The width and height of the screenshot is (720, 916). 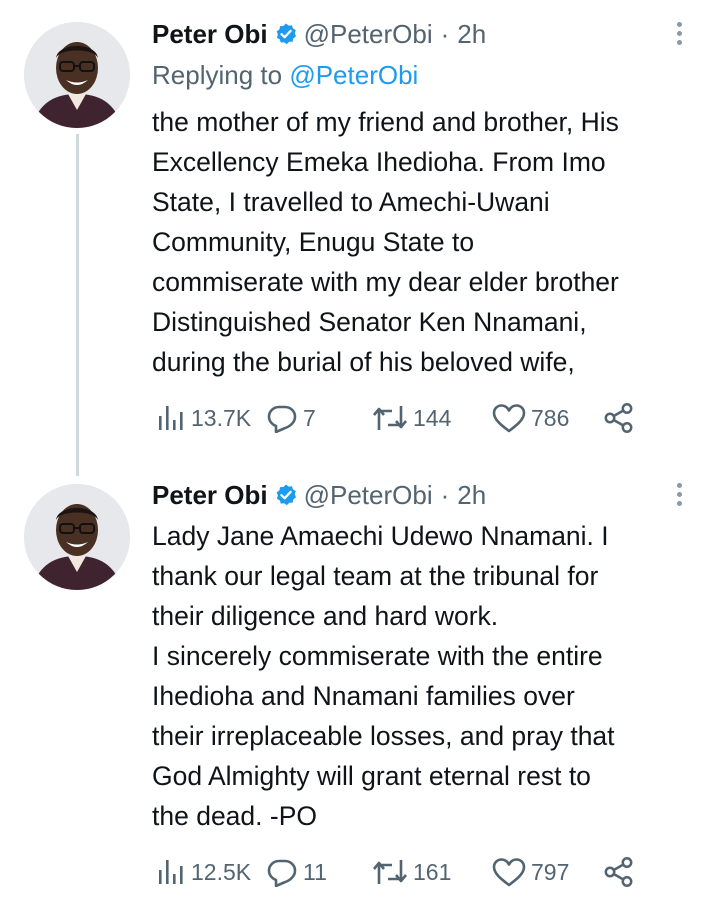 What do you see at coordinates (380, 536) in the screenshot?
I see `tweet-text-line: Lady Jane Amaechi Udewo Nnamani. I` at bounding box center [380, 536].